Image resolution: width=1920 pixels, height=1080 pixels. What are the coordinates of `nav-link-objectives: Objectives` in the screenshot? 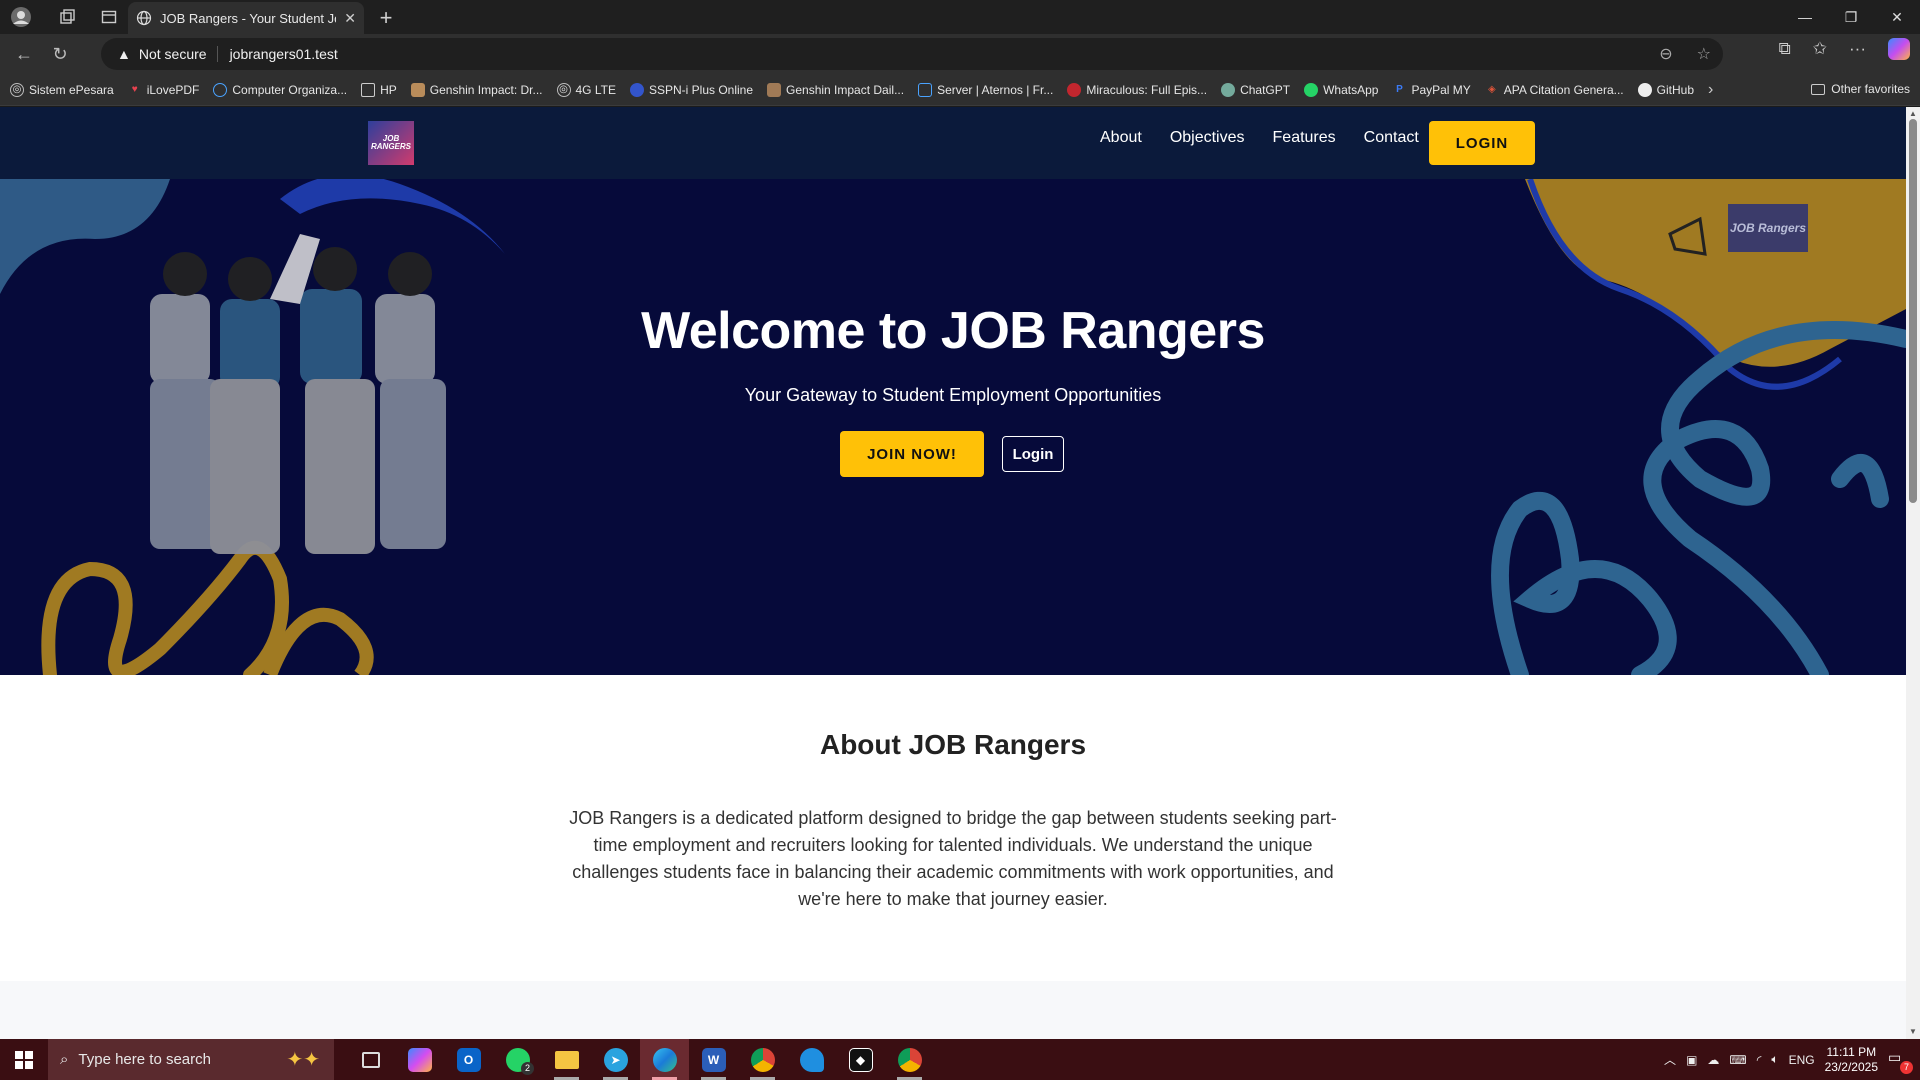 It's located at (1207, 138).